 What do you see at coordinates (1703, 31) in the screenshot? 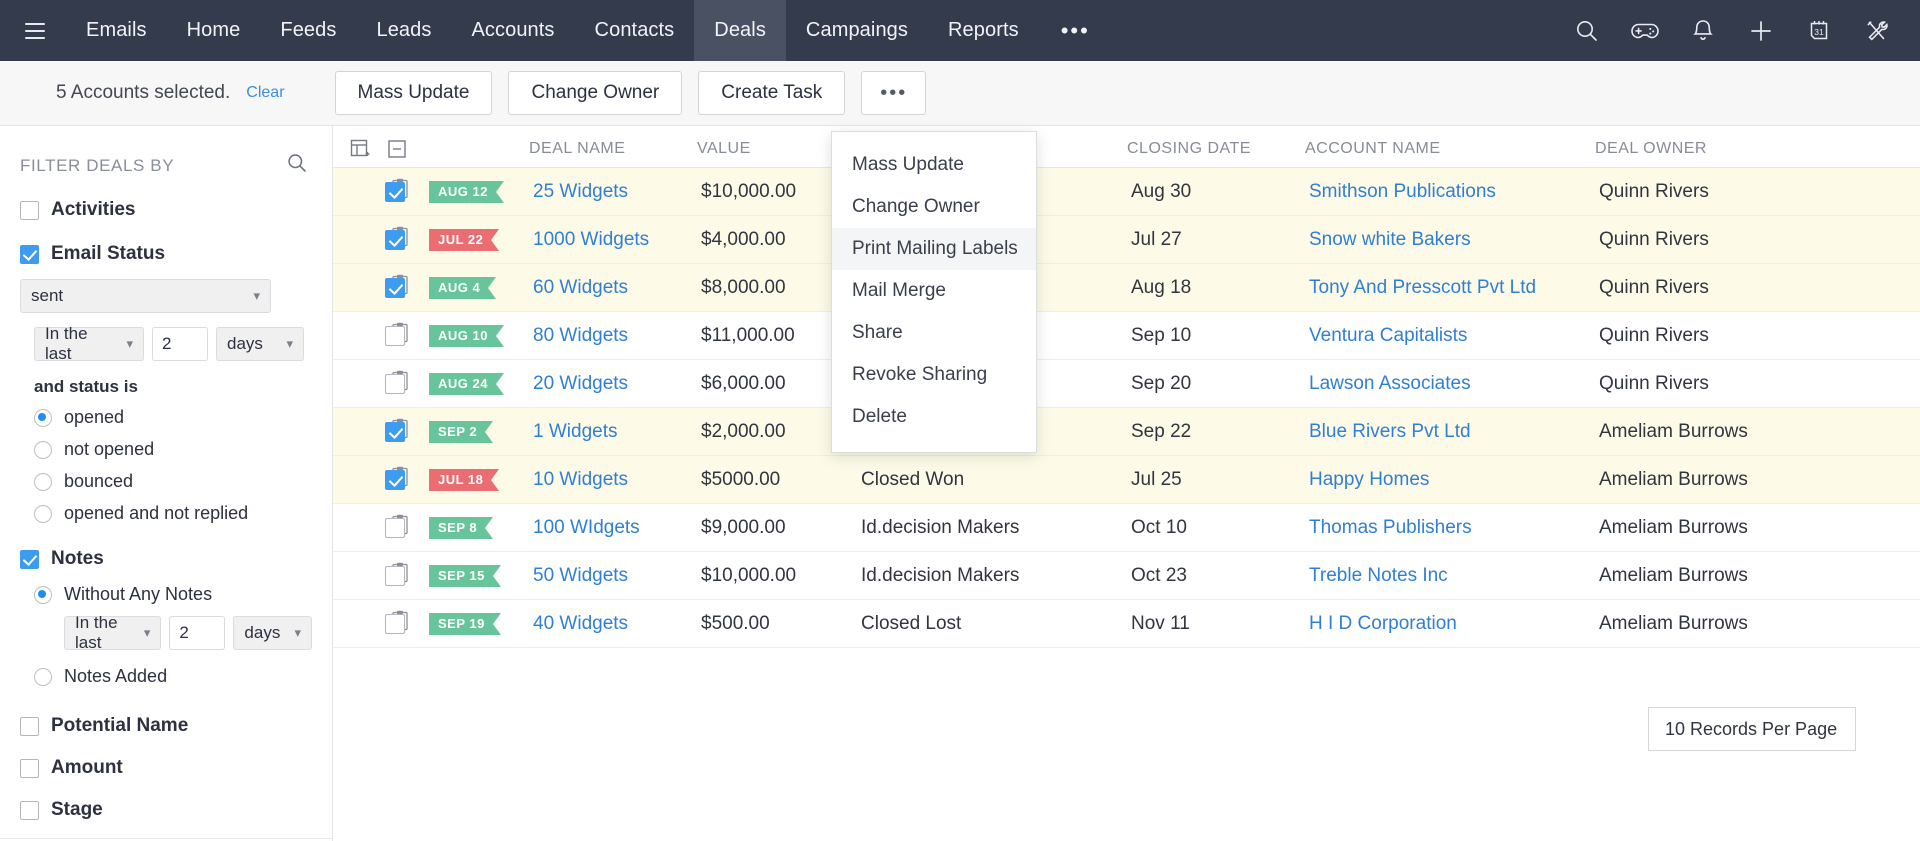
I see `bell-icon` at bounding box center [1703, 31].